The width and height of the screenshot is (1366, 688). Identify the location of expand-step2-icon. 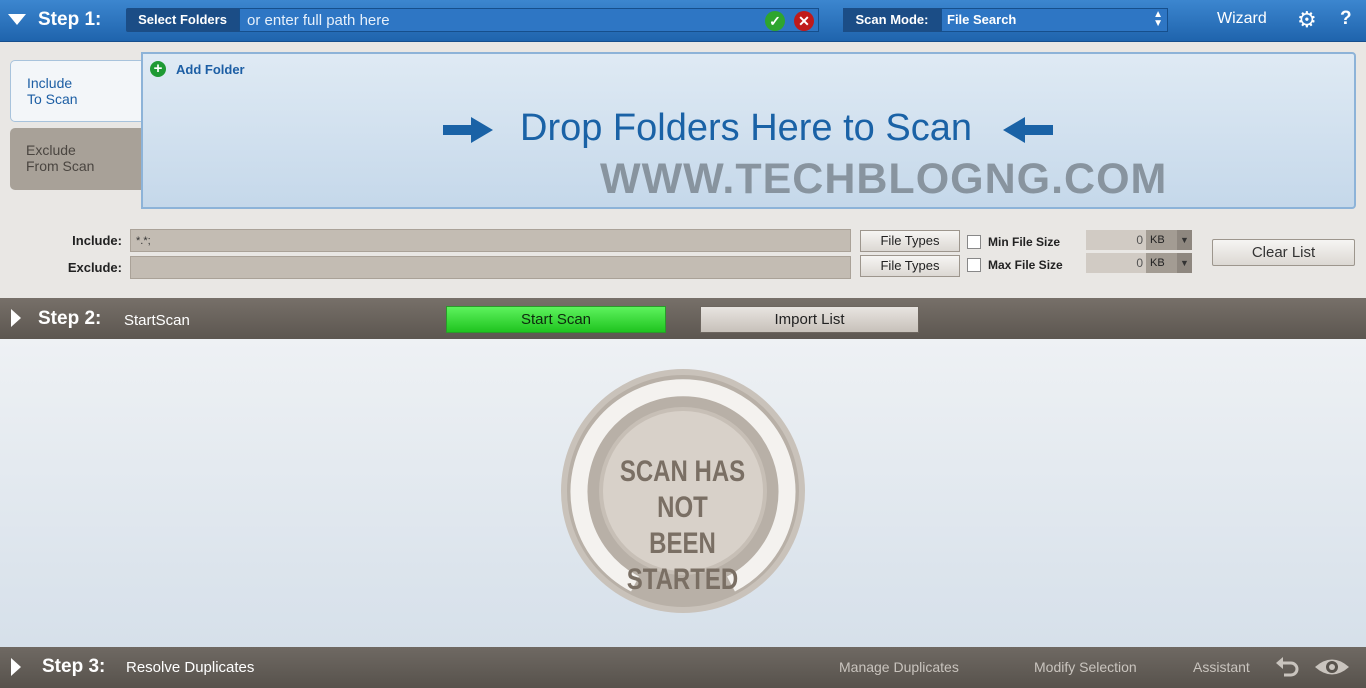
(16, 318).